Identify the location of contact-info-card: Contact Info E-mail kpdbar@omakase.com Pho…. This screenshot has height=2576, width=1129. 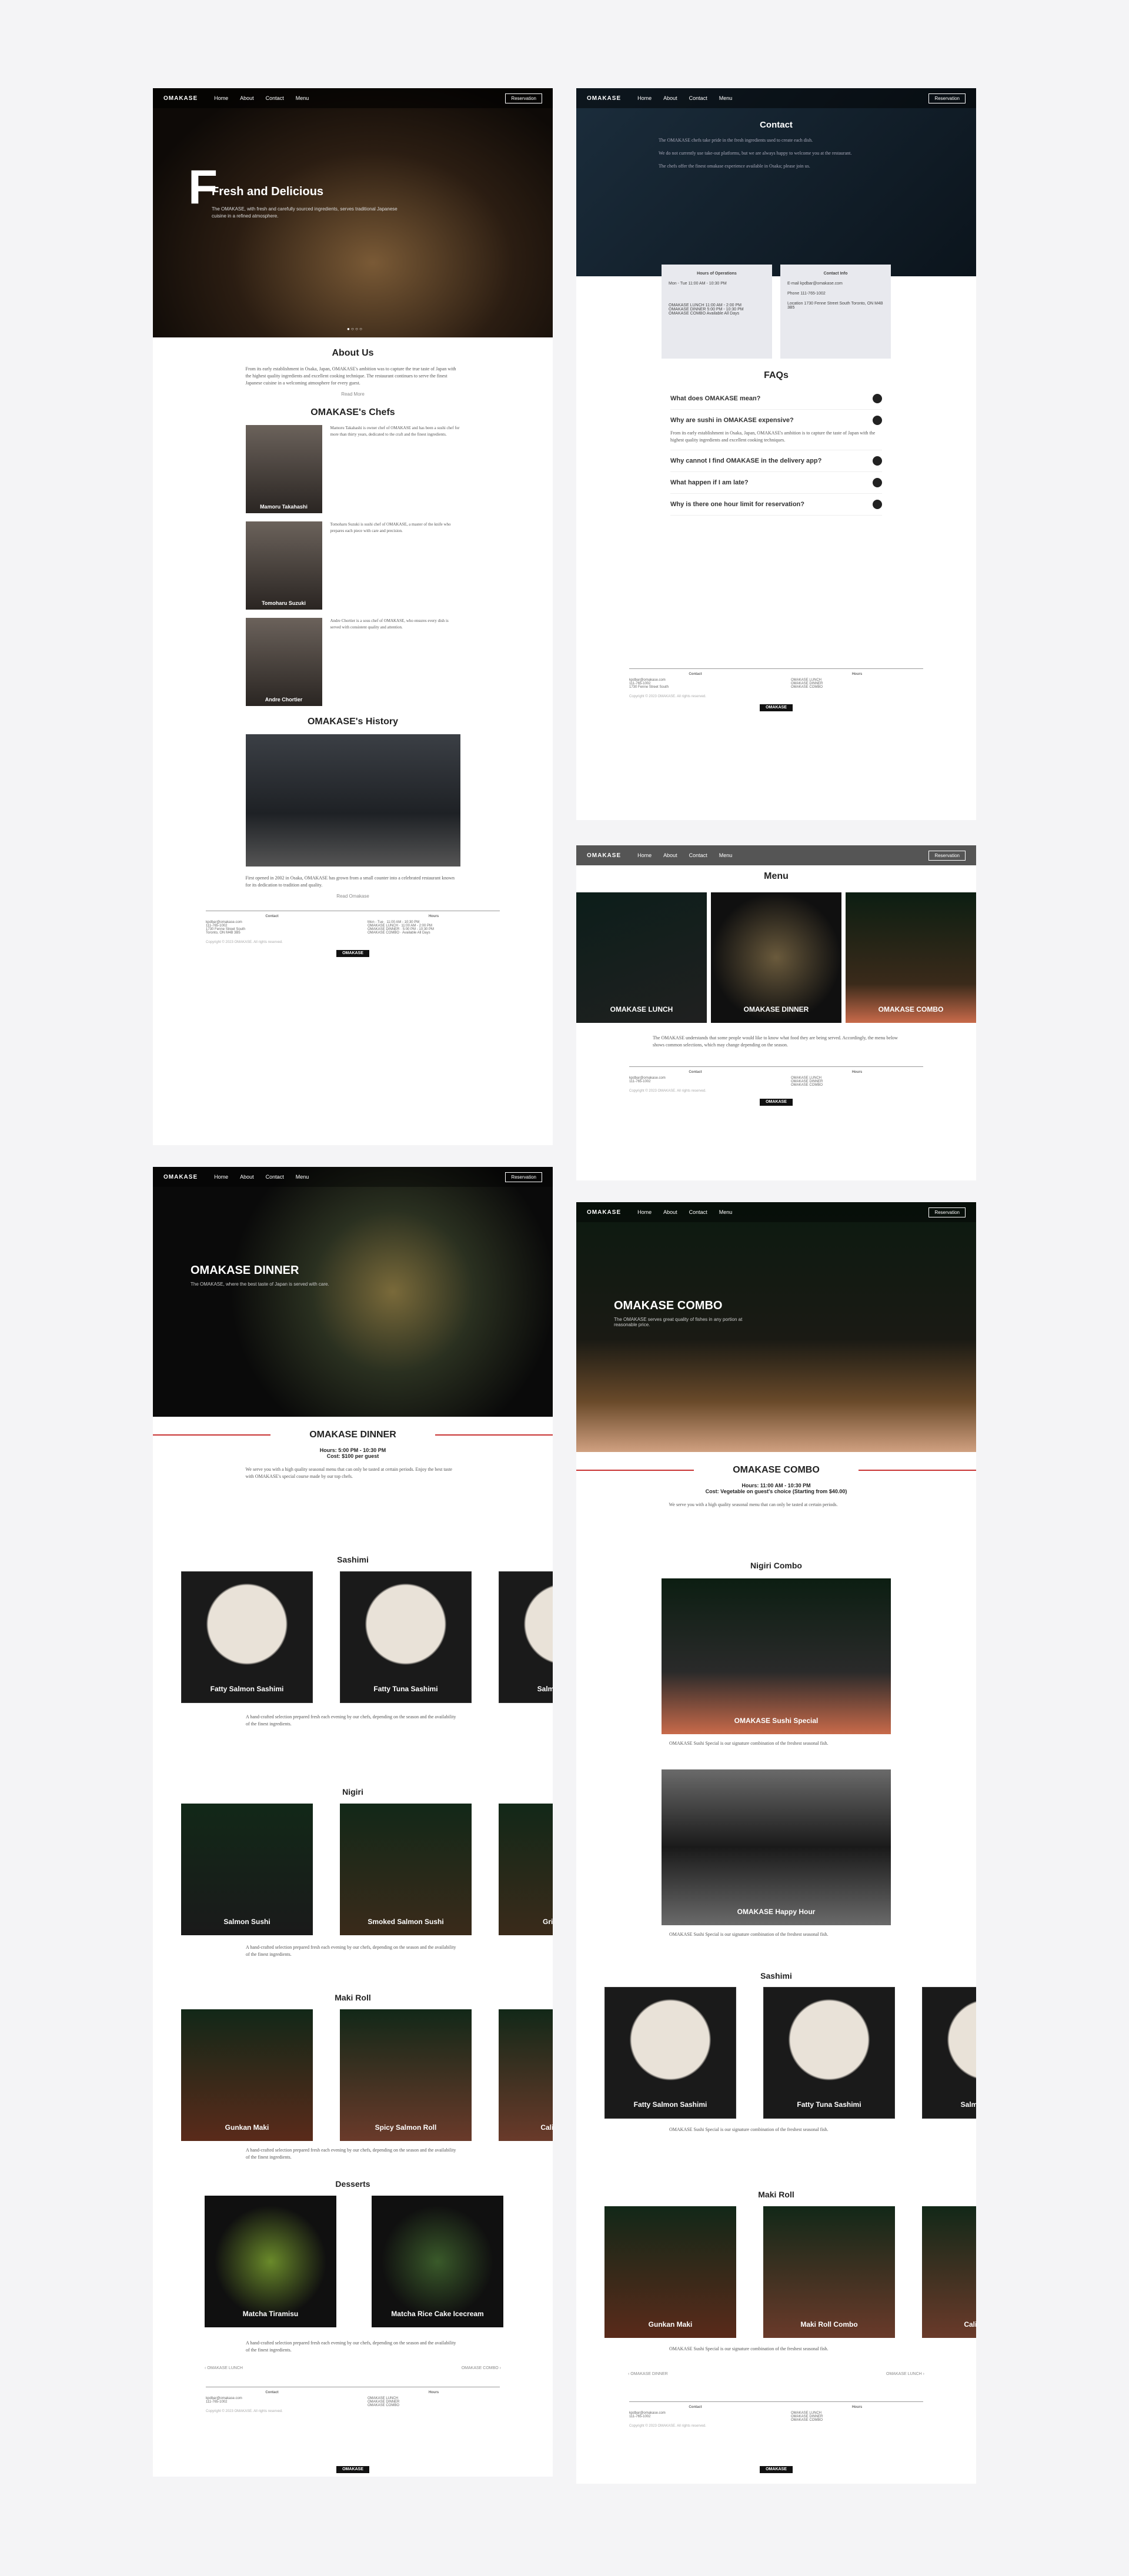
(835, 312).